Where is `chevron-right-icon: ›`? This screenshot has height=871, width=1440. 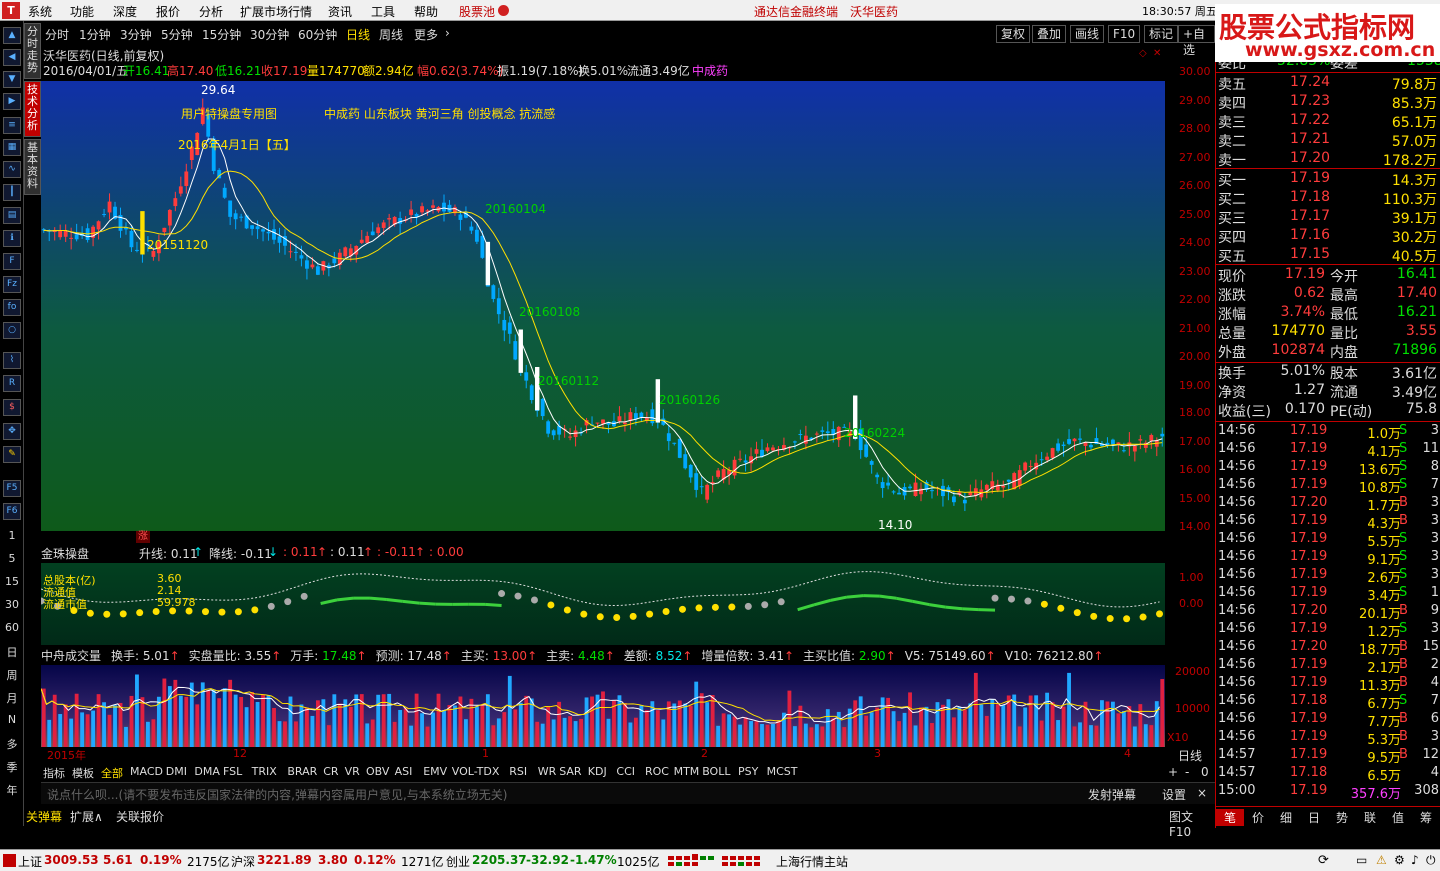
chevron-right-icon: › is located at coordinates (447, 33).